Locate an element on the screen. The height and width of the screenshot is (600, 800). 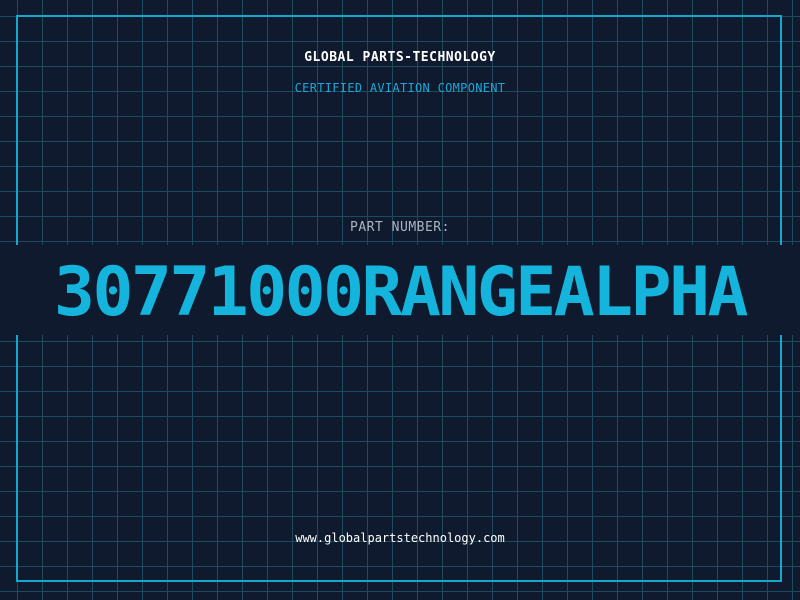
company-title: GLOBAL PARTS-TECHNOLOGY is located at coordinates (400, 57).